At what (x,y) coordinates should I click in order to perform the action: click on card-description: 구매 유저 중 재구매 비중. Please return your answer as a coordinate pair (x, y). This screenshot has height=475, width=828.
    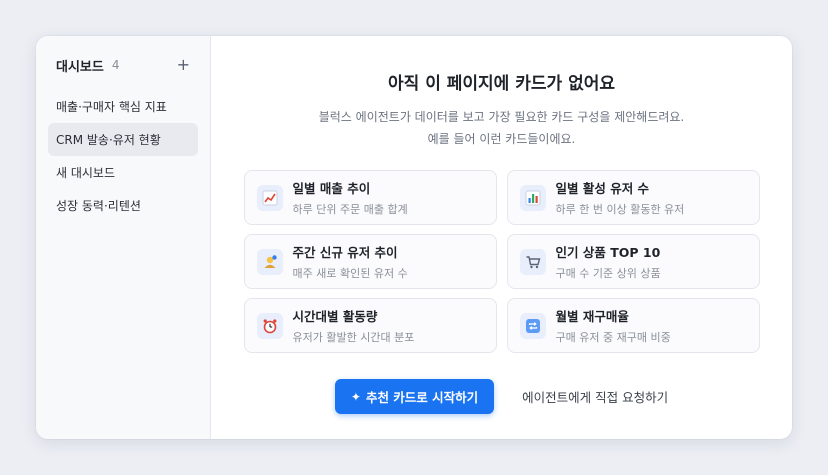
    Looking at the image, I should click on (613, 337).